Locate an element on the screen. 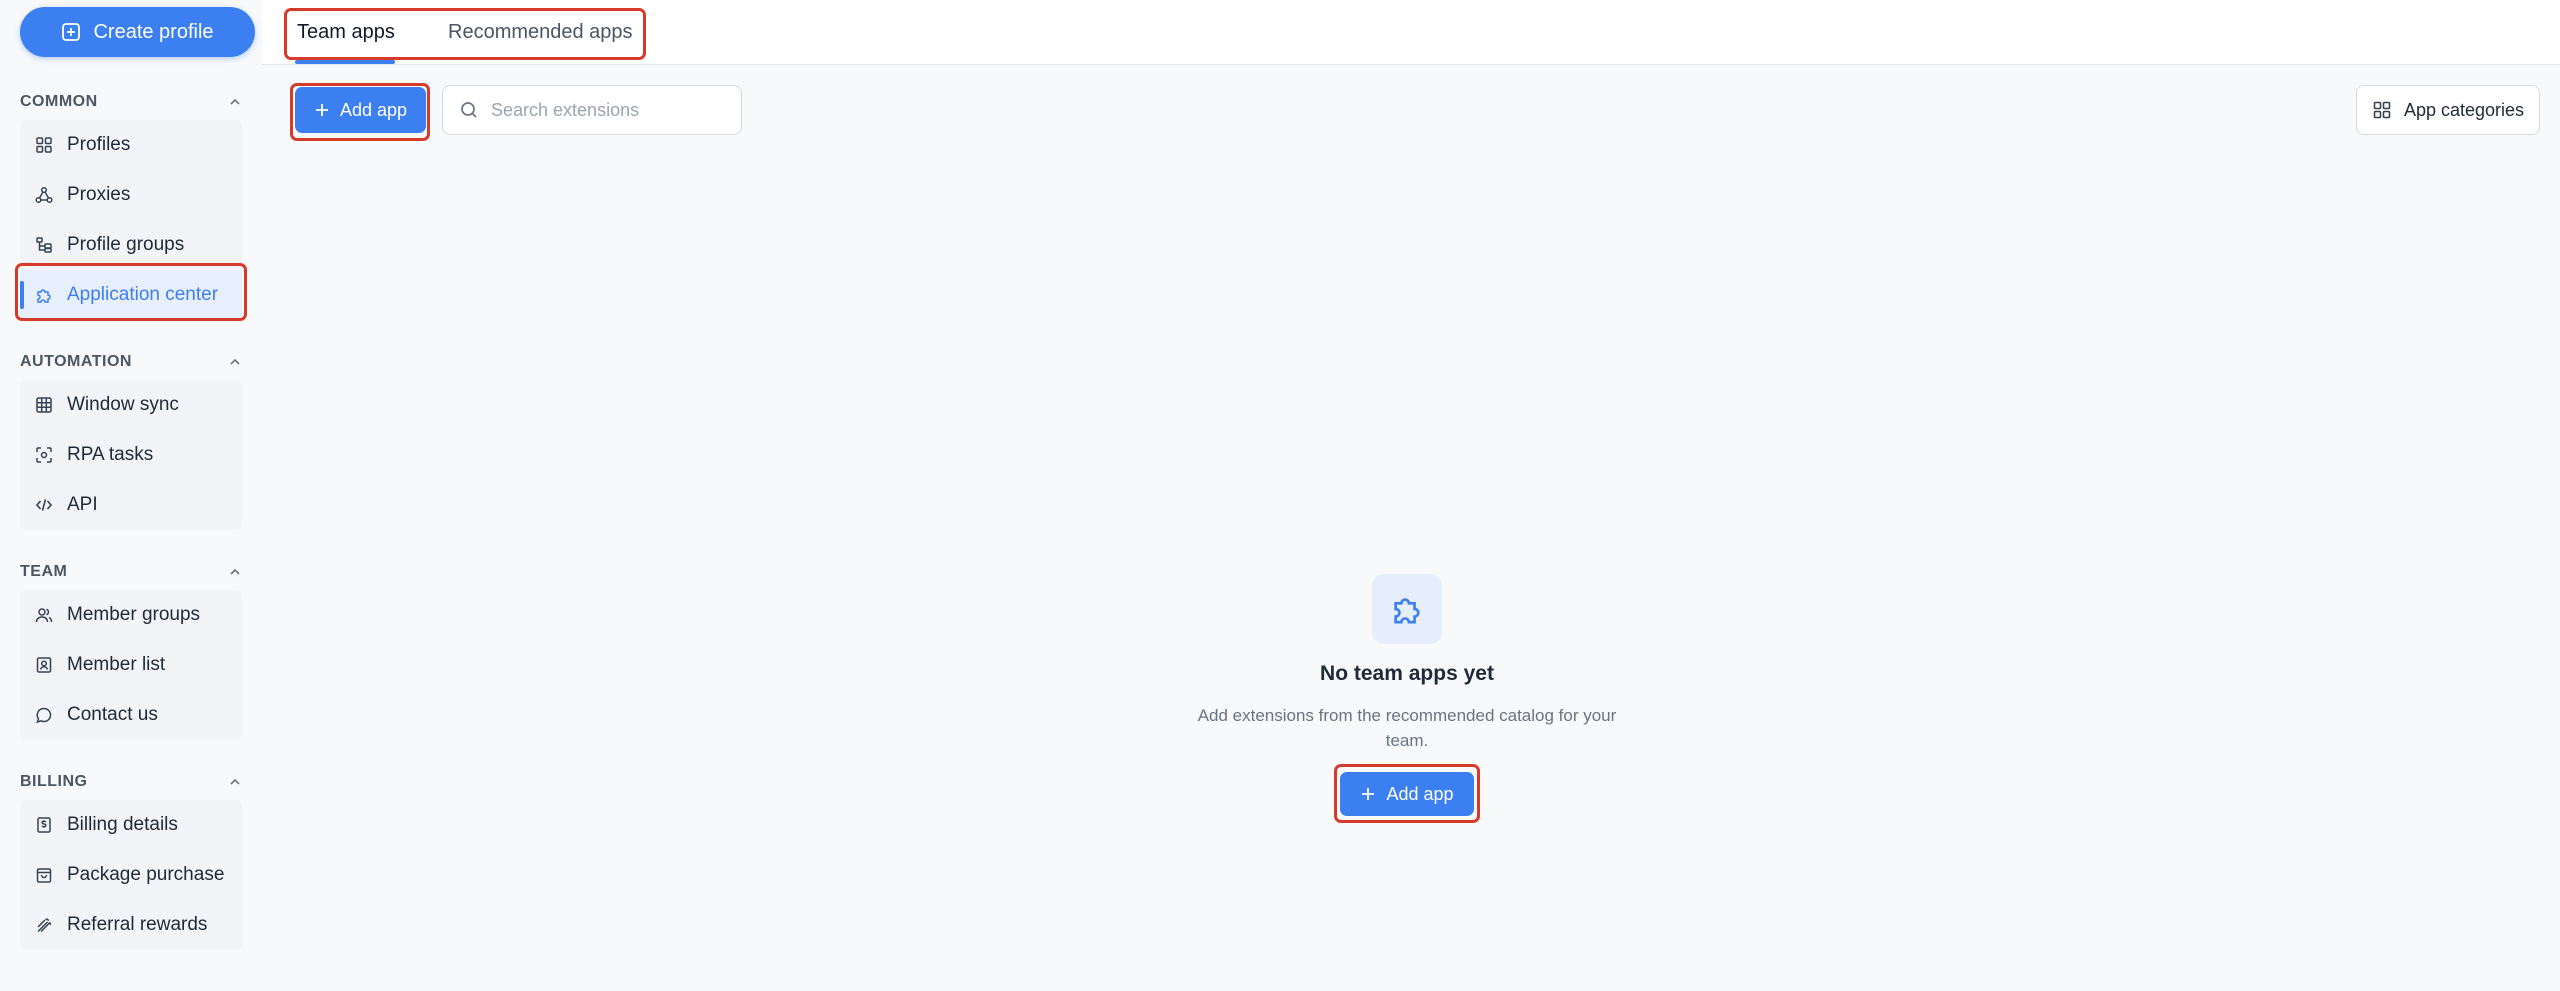 The image size is (2560, 991). sidebar-item-contact-us: Contact us is located at coordinates (131, 715).